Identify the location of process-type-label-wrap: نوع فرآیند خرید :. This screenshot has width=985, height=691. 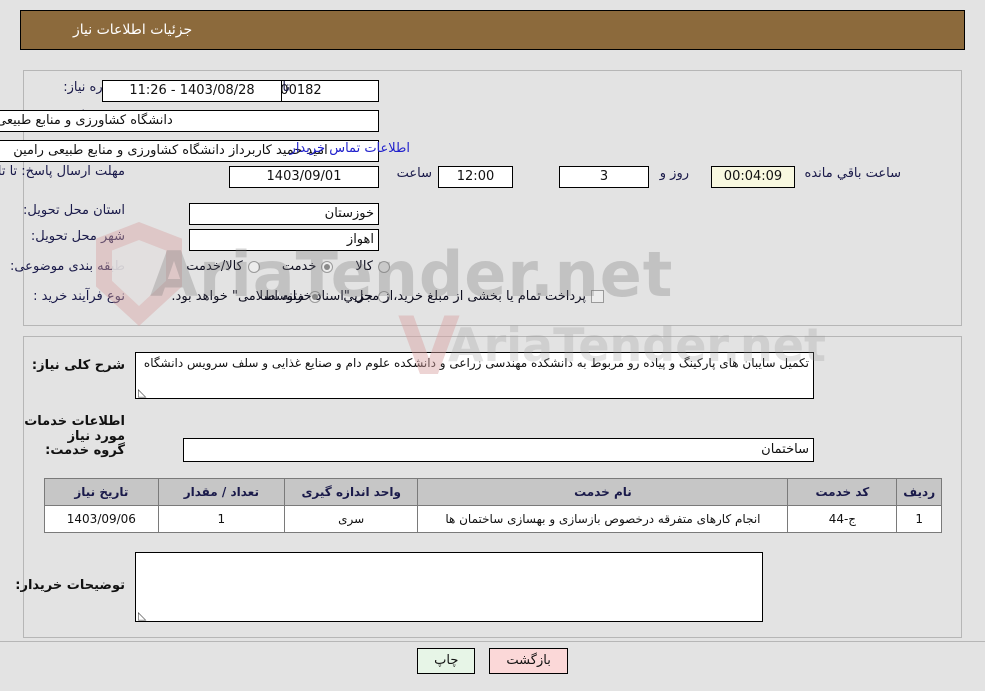
(79, 296).